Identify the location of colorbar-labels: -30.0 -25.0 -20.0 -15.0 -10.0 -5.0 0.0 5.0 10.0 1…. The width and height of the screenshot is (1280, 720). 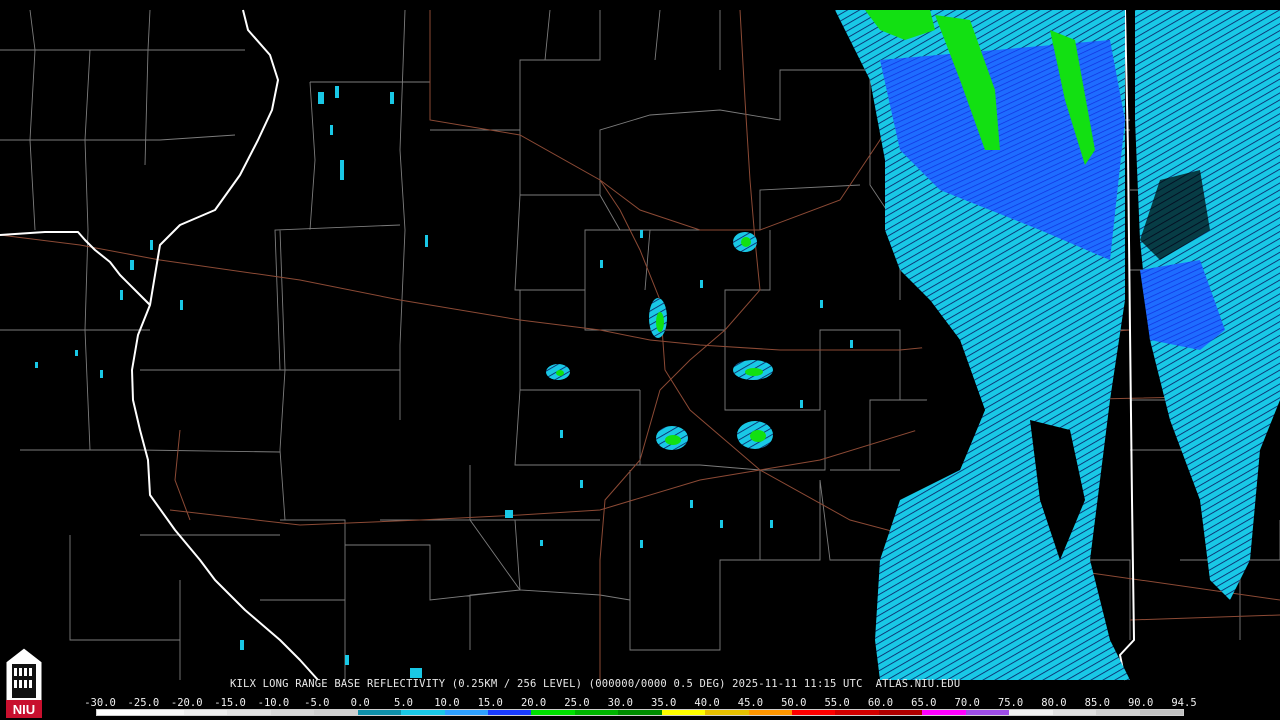
(643, 703).